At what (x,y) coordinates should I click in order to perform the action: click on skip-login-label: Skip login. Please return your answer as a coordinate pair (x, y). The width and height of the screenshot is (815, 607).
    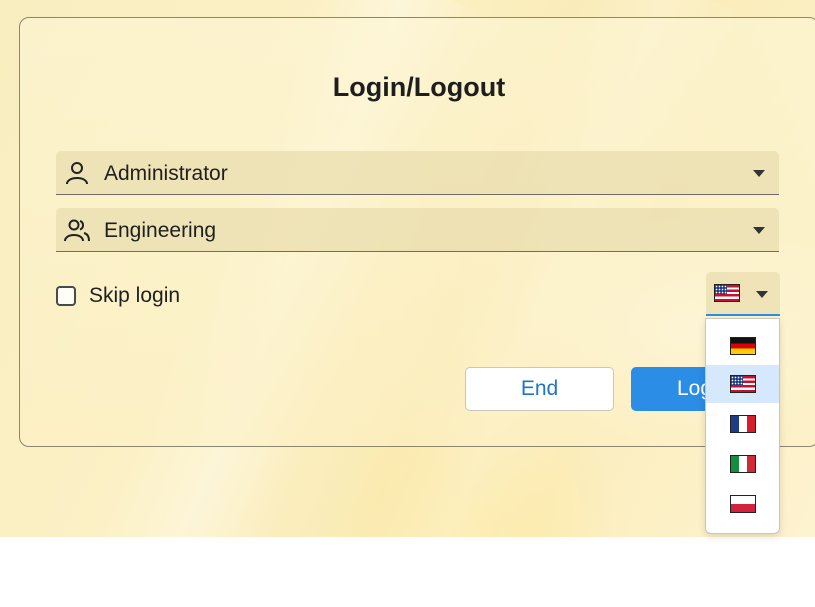
    Looking at the image, I should click on (135, 295).